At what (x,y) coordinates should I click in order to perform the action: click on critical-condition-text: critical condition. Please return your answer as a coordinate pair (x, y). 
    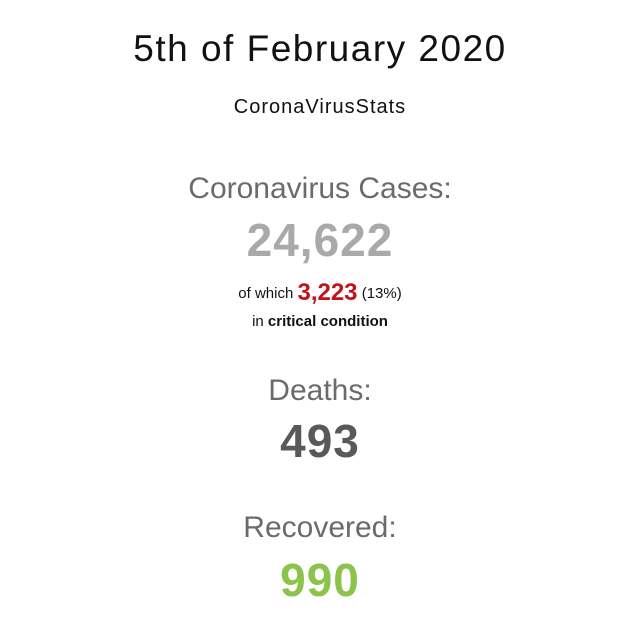
    Looking at the image, I should click on (327, 321).